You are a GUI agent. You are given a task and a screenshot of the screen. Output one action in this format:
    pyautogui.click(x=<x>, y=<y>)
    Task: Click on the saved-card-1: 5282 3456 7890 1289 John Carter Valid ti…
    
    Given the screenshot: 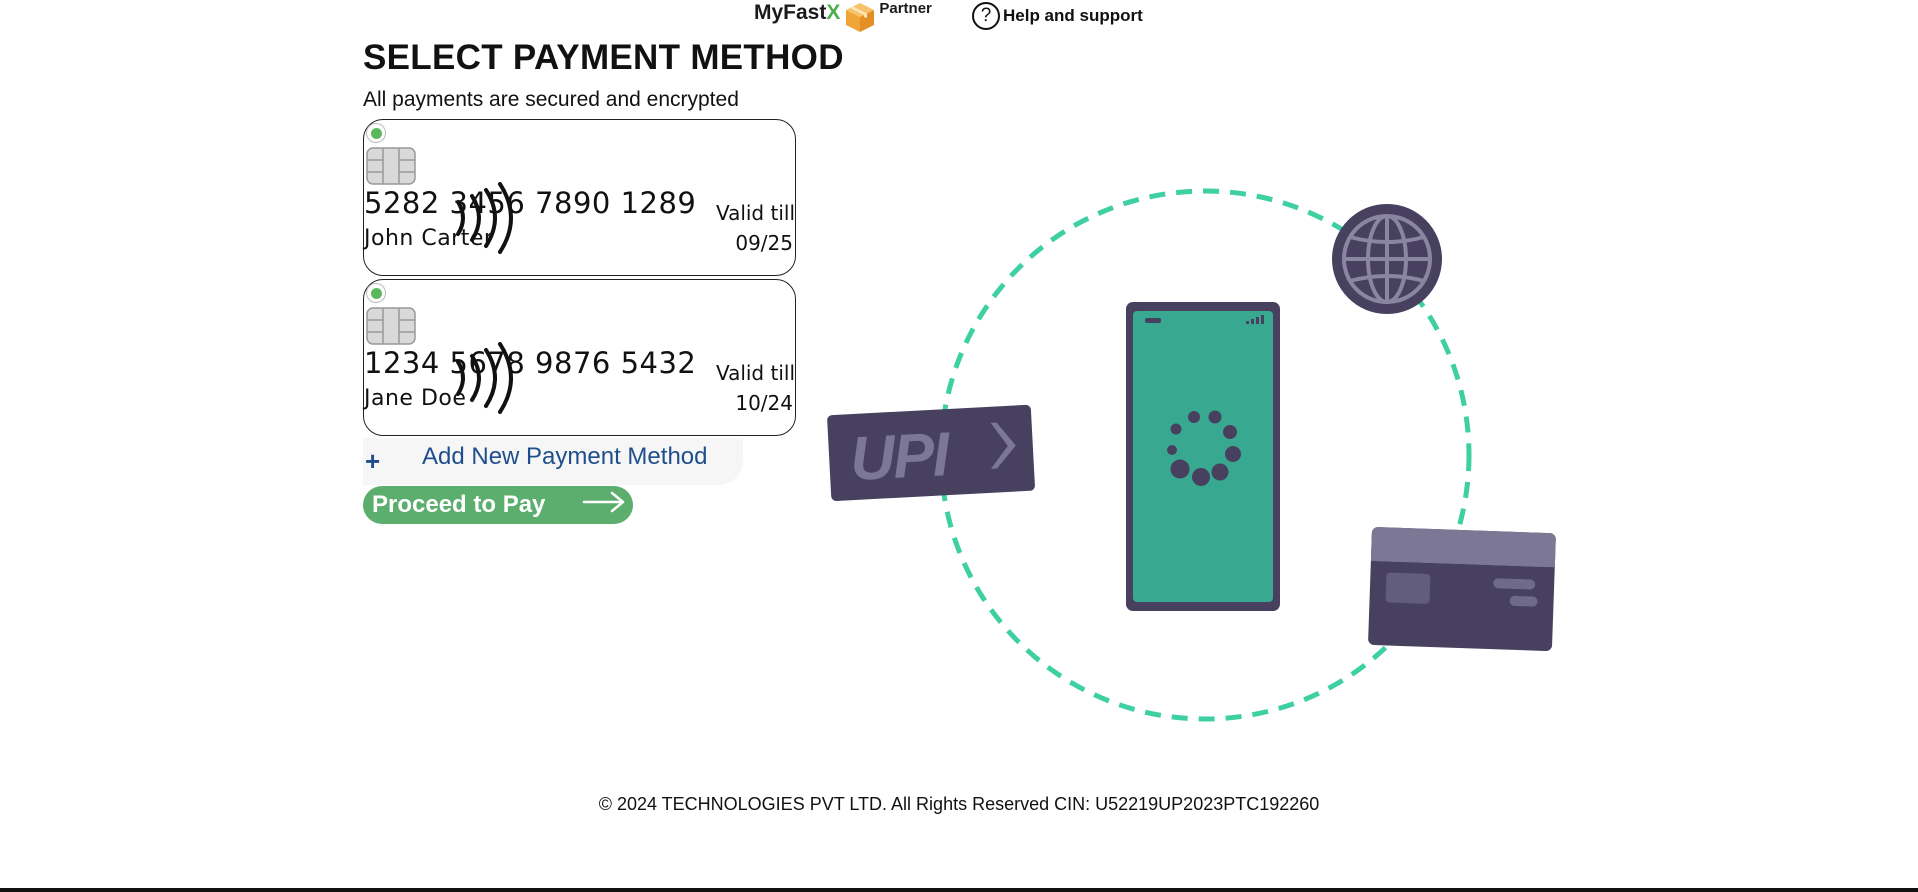 What is the action you would take?
    pyautogui.click(x=579, y=197)
    